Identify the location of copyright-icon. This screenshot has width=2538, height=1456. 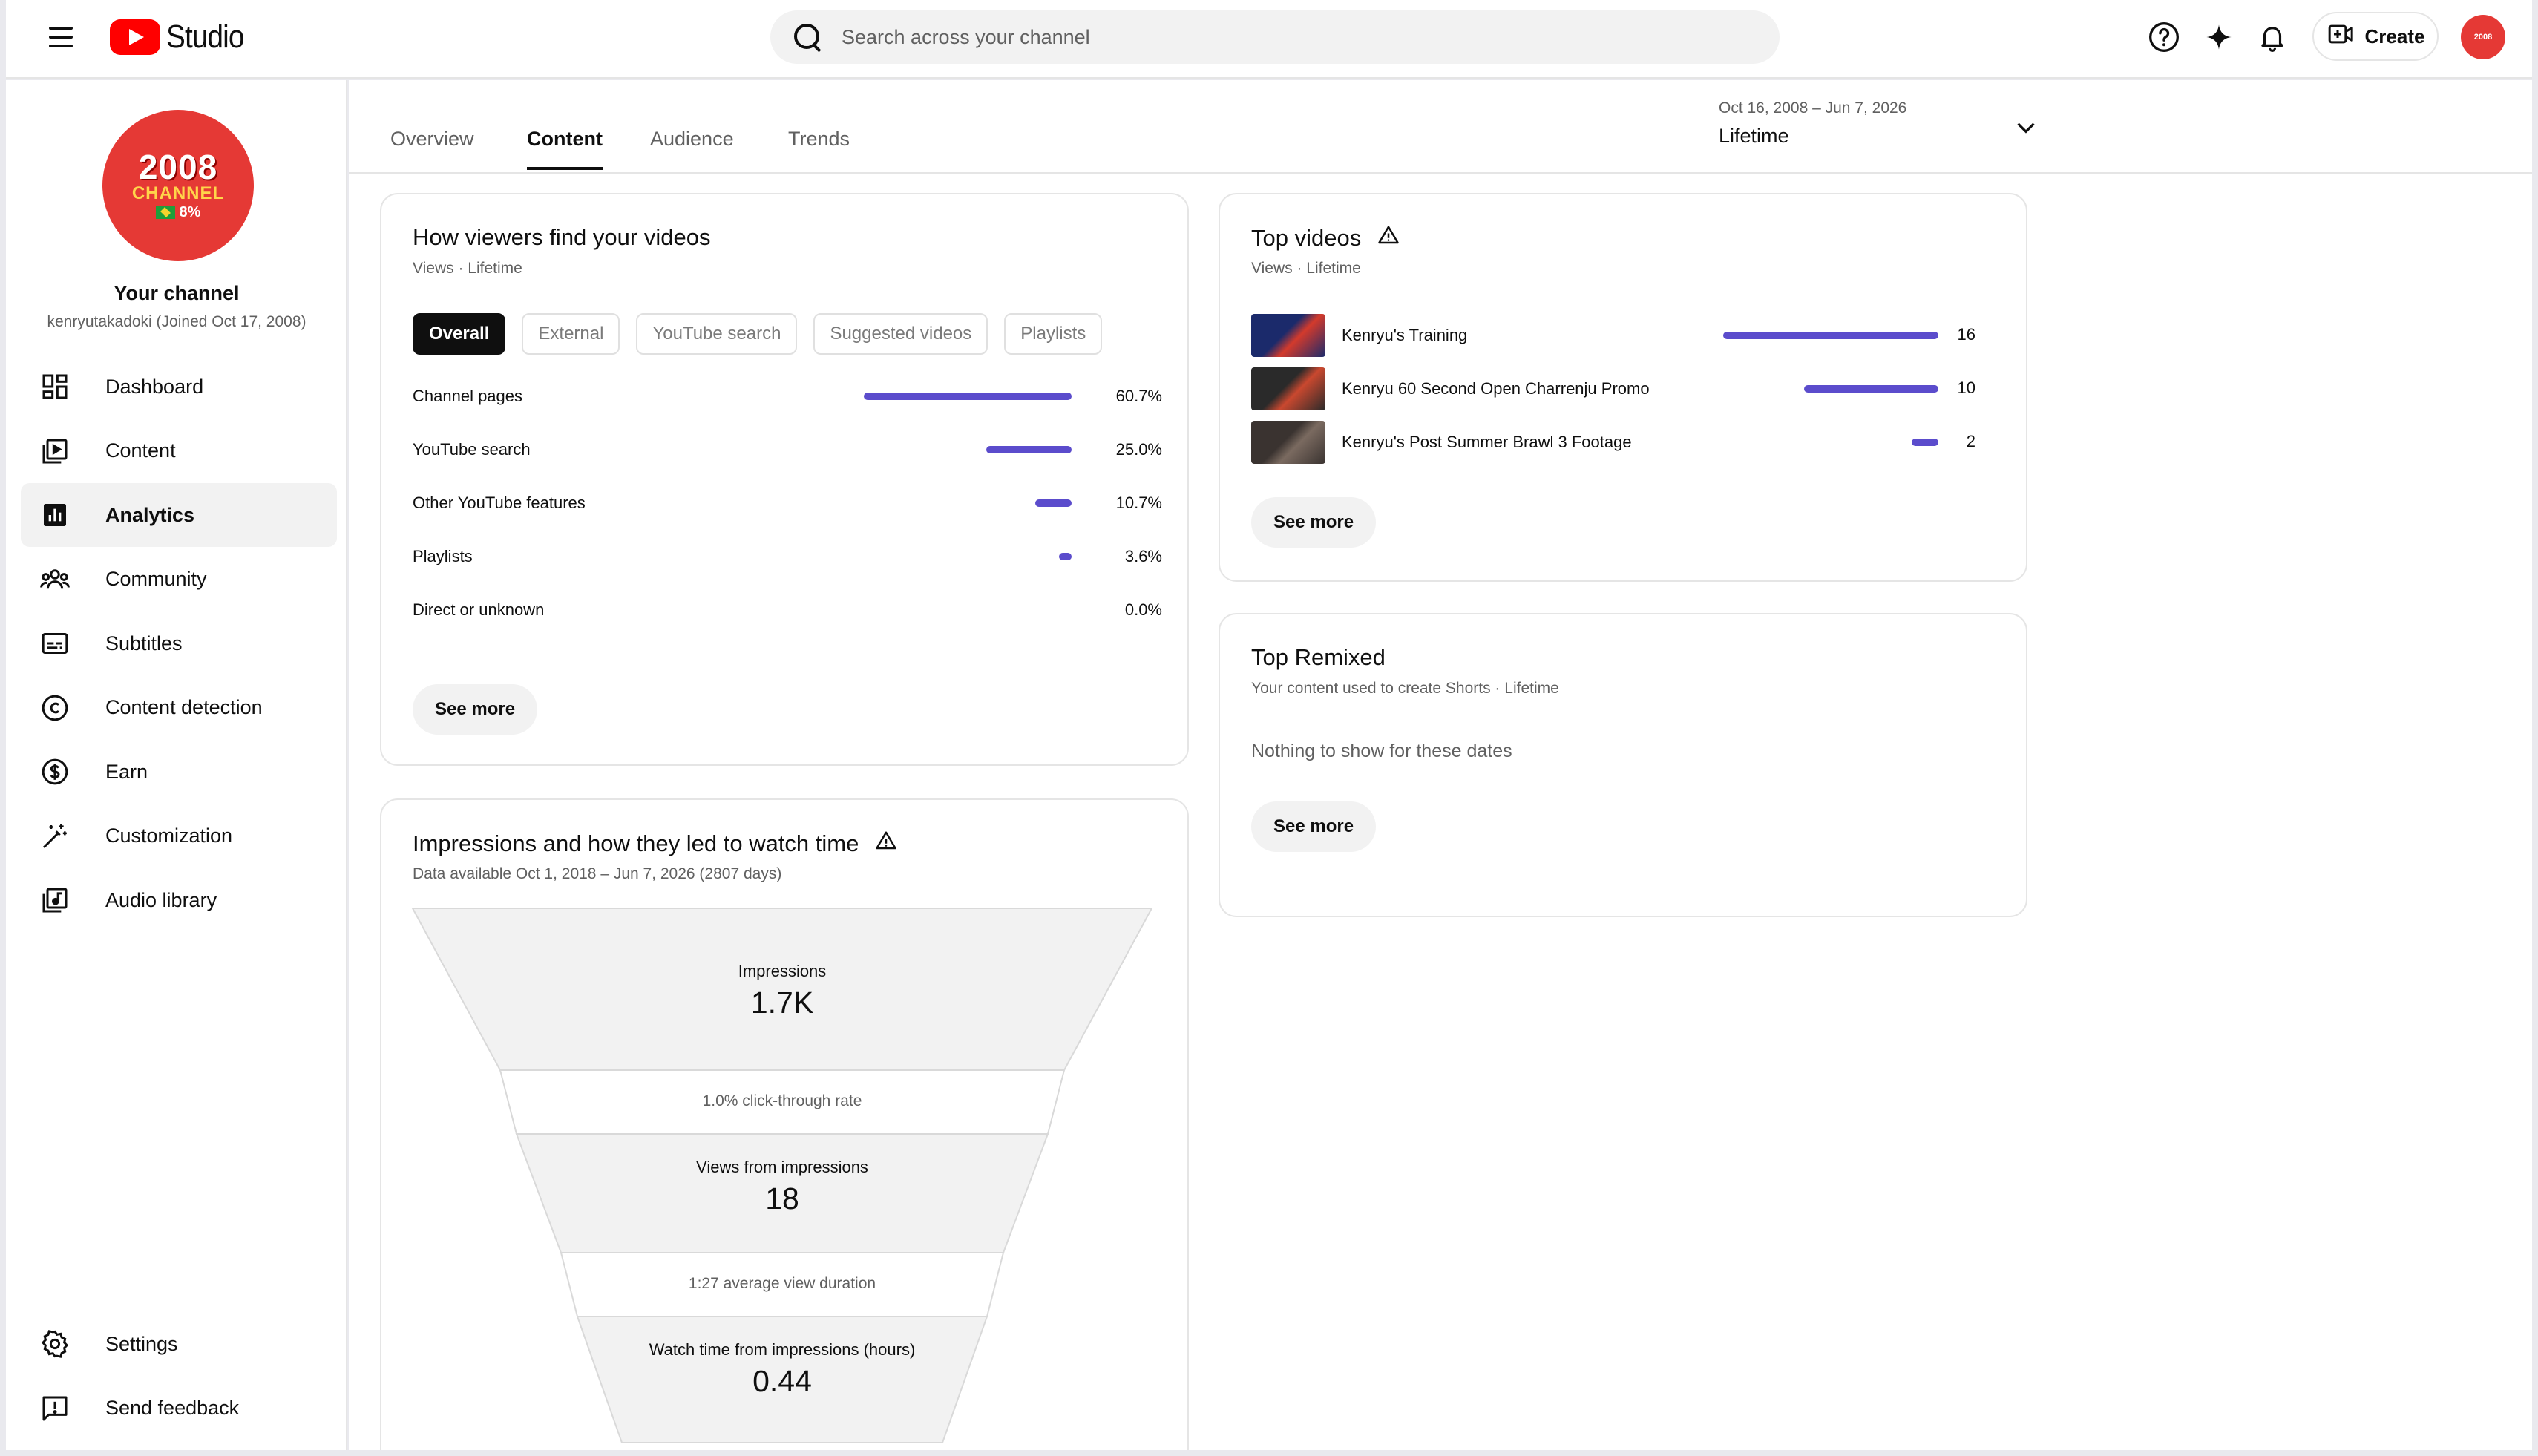
(55, 708).